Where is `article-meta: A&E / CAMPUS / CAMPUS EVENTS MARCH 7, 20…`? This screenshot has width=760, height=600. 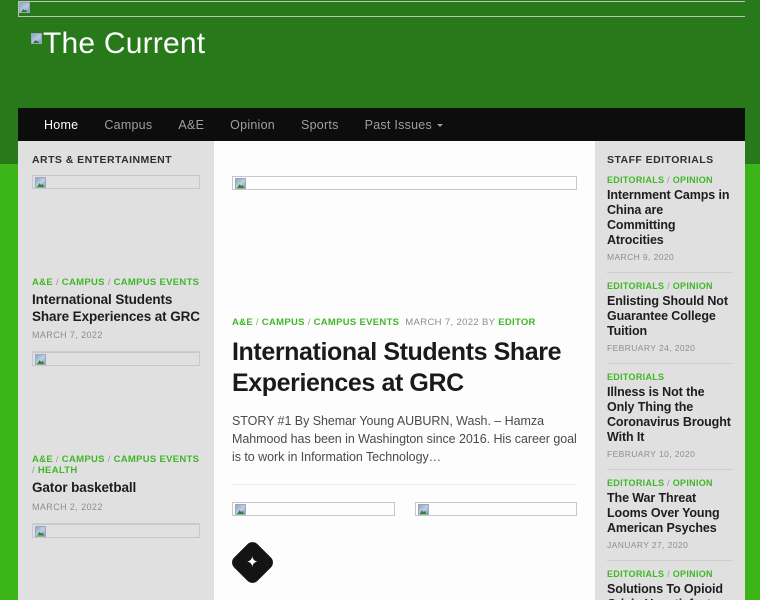 article-meta: A&E / CAMPUS / CAMPUS EVENTS MARCH 7, 20… is located at coordinates (404, 322).